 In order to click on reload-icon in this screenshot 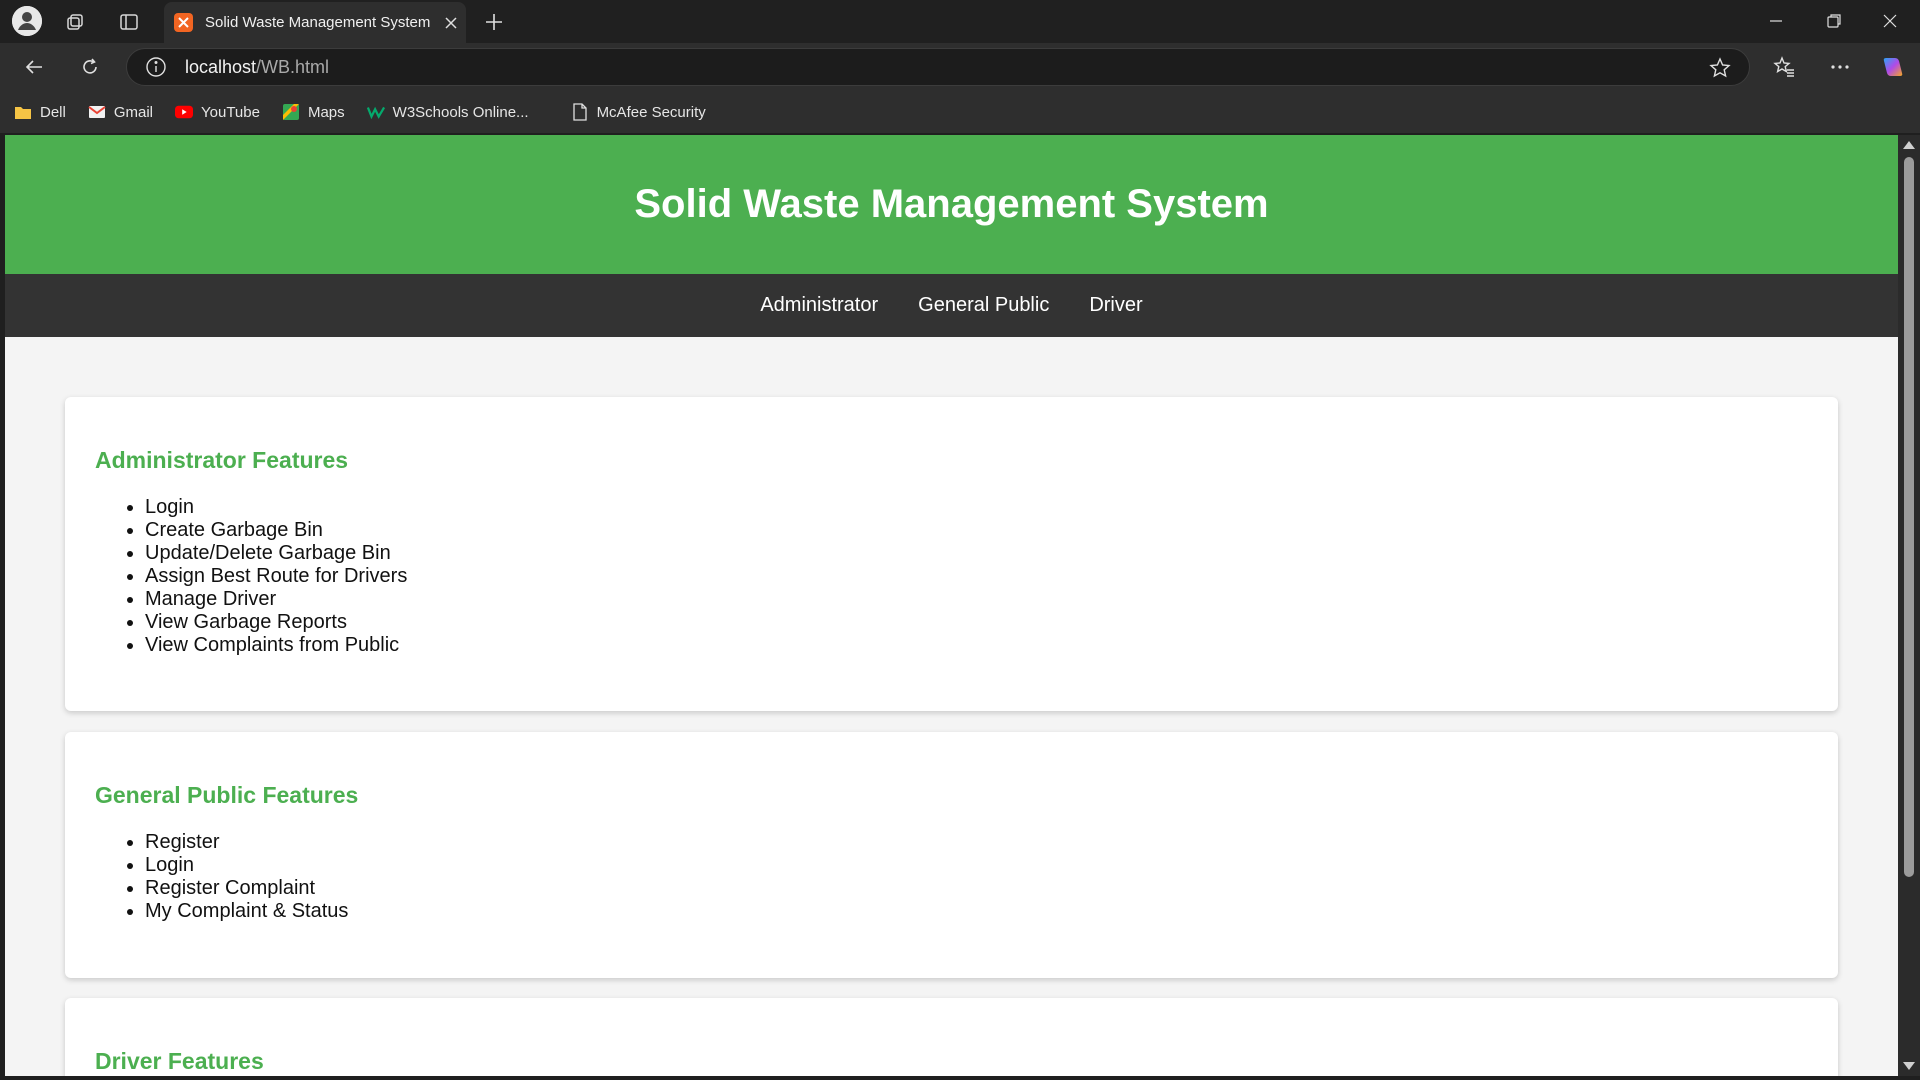, I will do `click(90, 67)`.